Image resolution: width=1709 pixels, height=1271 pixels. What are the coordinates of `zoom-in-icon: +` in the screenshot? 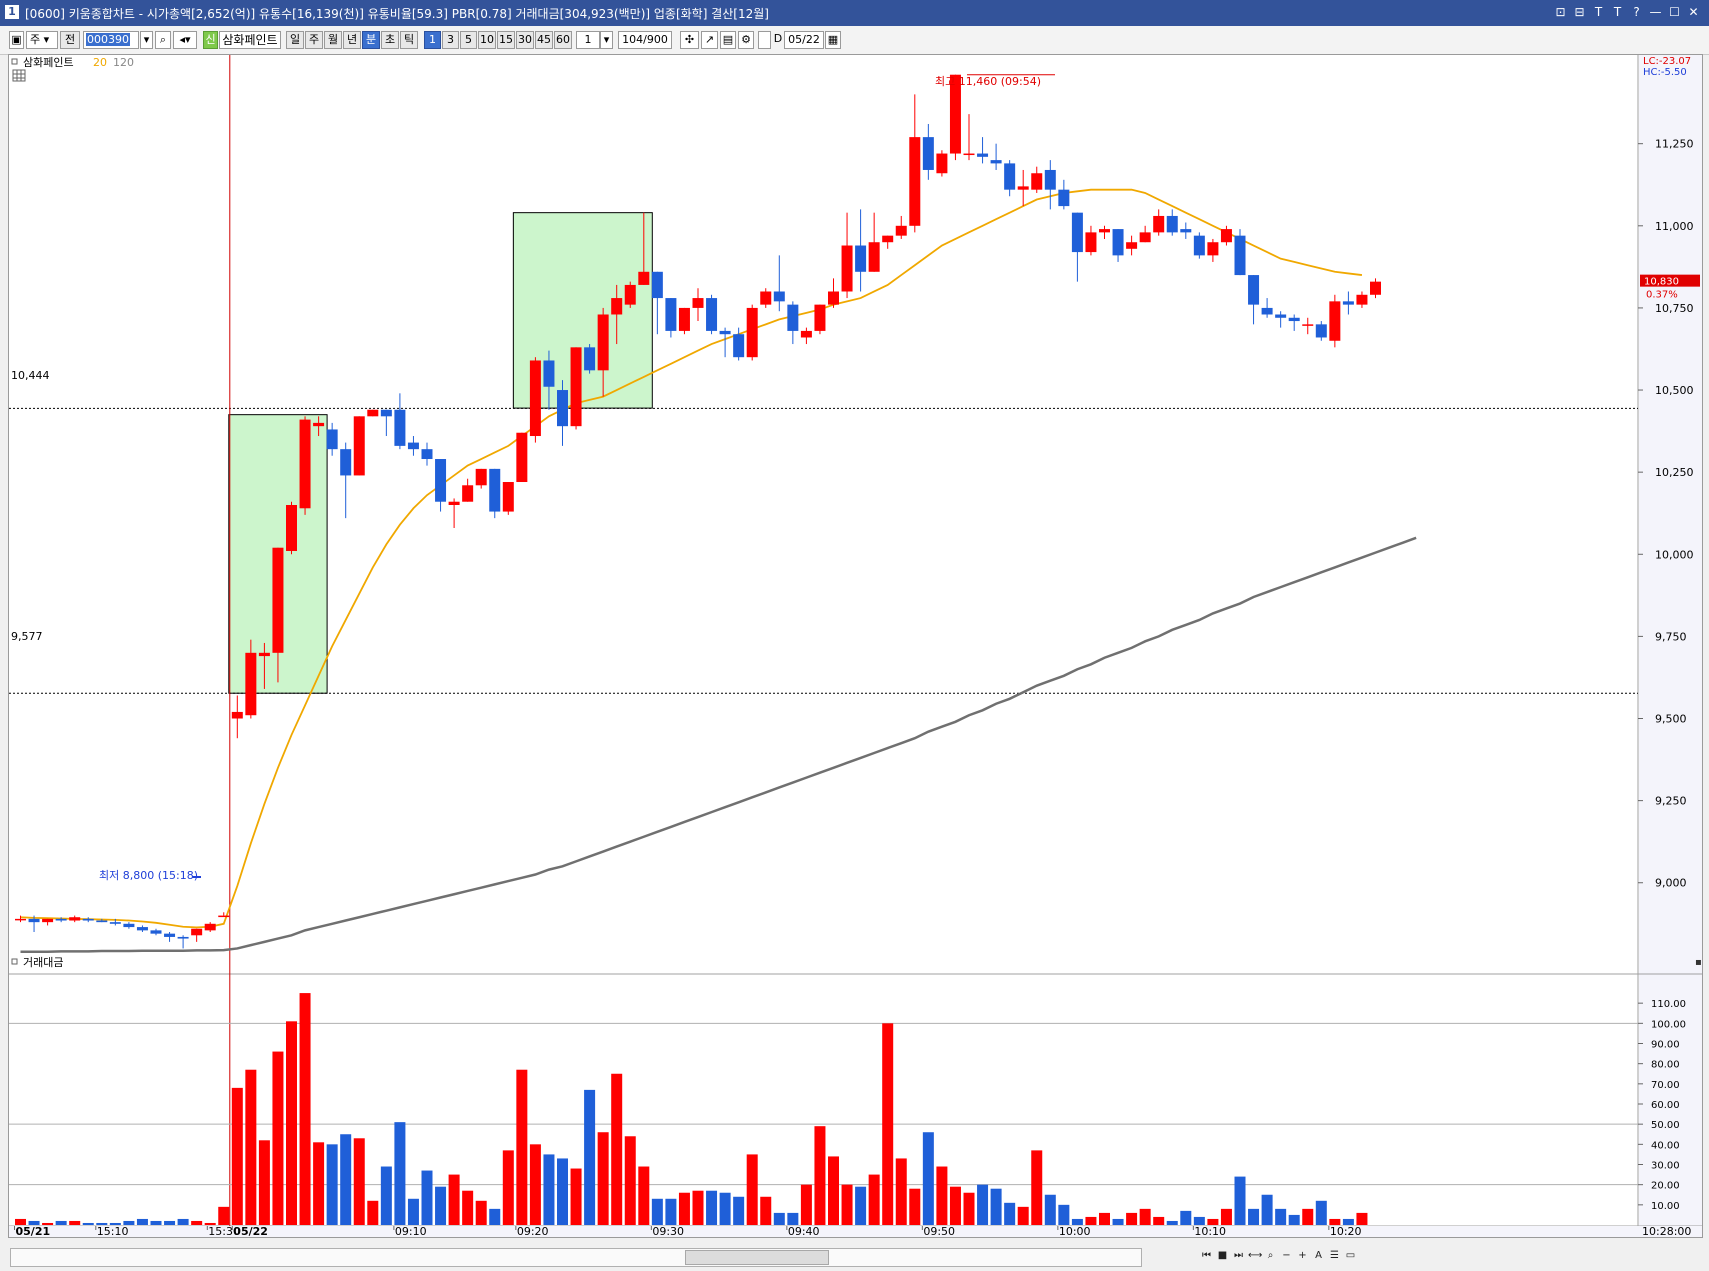 It's located at (1302, 1256).